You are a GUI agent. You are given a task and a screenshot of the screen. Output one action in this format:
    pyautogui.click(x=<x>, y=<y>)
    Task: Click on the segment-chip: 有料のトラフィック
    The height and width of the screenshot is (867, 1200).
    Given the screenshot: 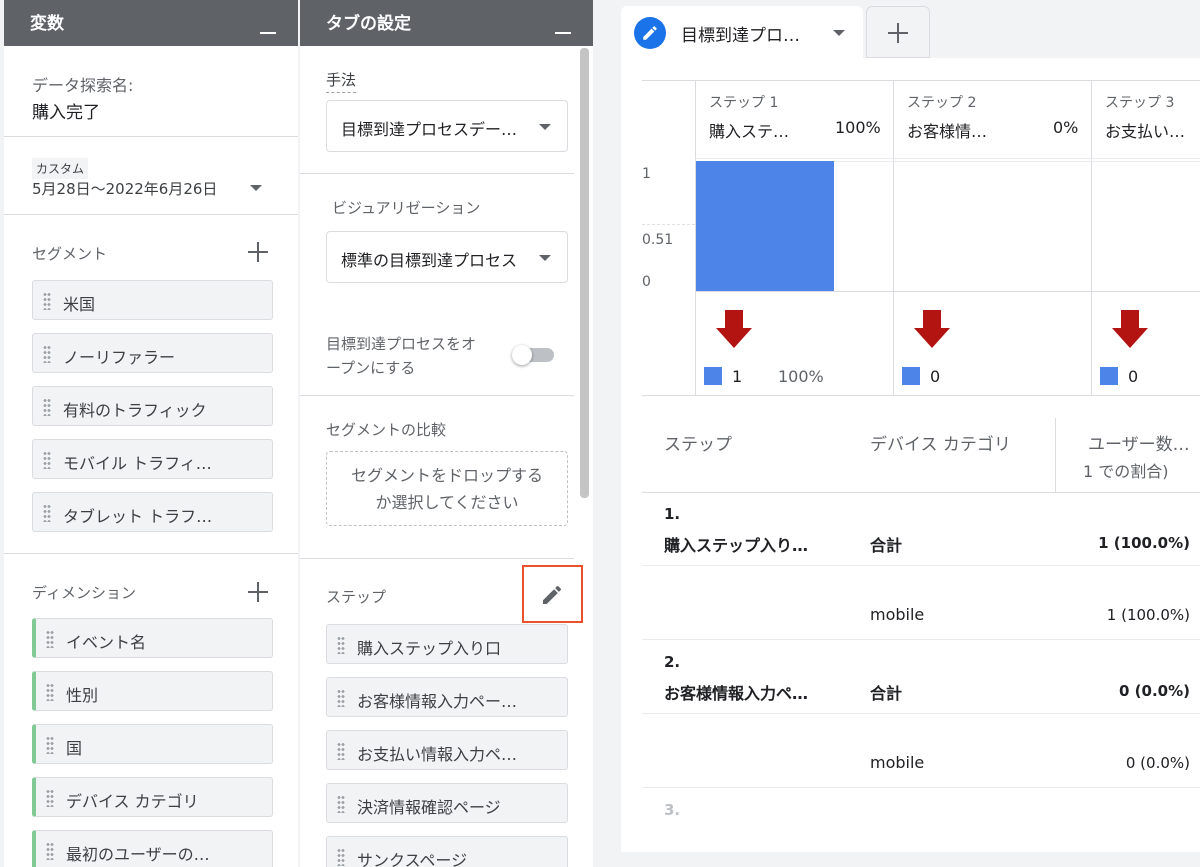 What is the action you would take?
    pyautogui.click(x=152, y=406)
    